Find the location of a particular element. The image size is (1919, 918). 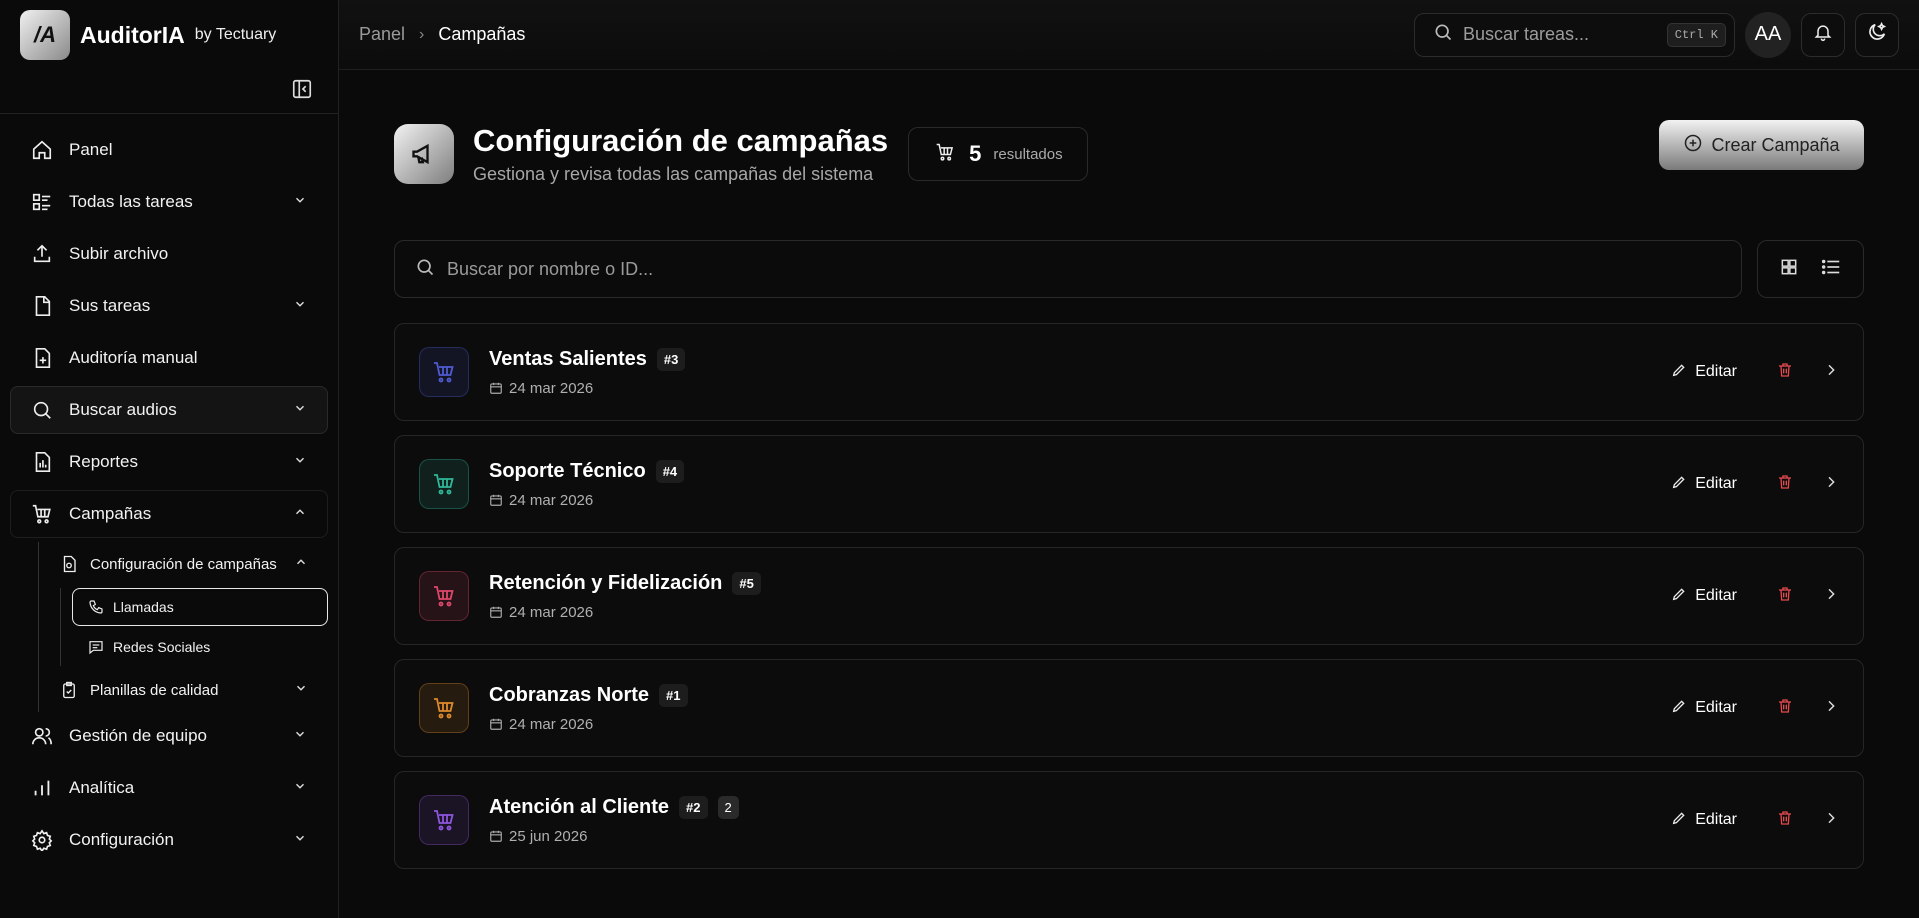

grid-view-icon is located at coordinates (1789, 269).